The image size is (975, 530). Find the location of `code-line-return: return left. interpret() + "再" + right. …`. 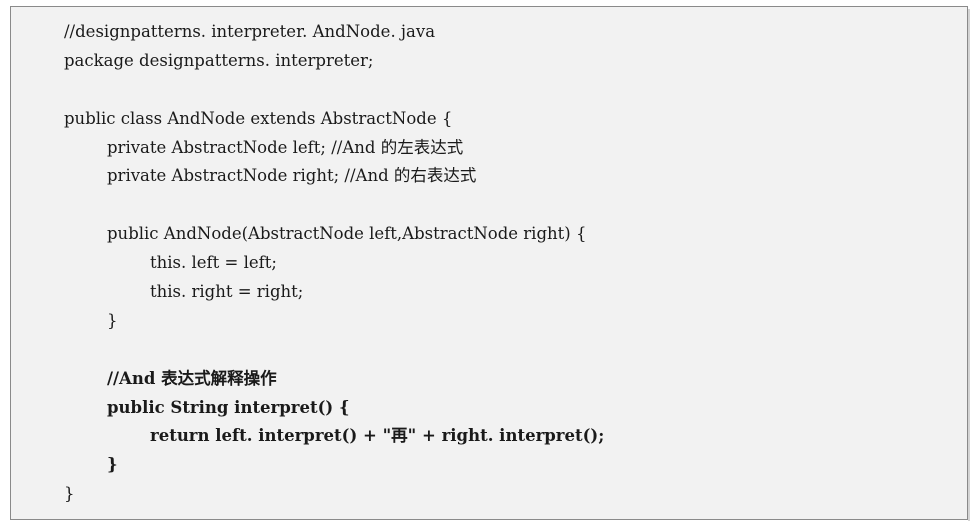

code-line-return: return left. interpret() + "再" + right. … is located at coordinates (377, 436).